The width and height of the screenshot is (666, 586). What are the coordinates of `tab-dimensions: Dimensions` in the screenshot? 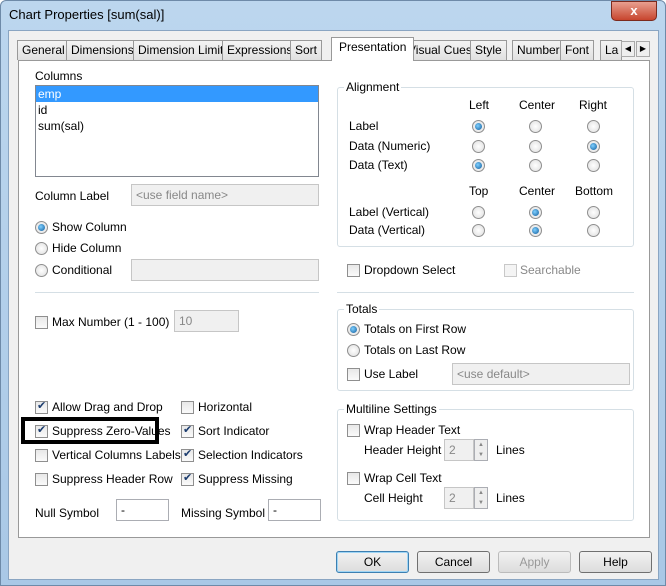 It's located at (102, 50).